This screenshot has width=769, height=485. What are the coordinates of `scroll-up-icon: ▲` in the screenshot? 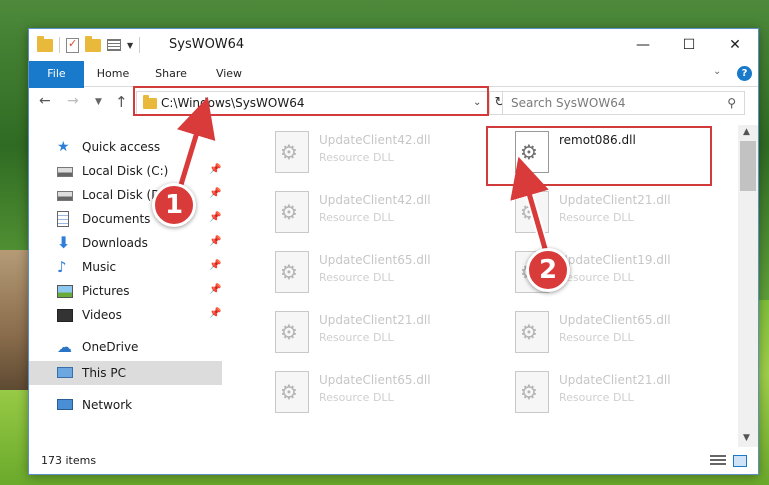 It's located at (746, 132).